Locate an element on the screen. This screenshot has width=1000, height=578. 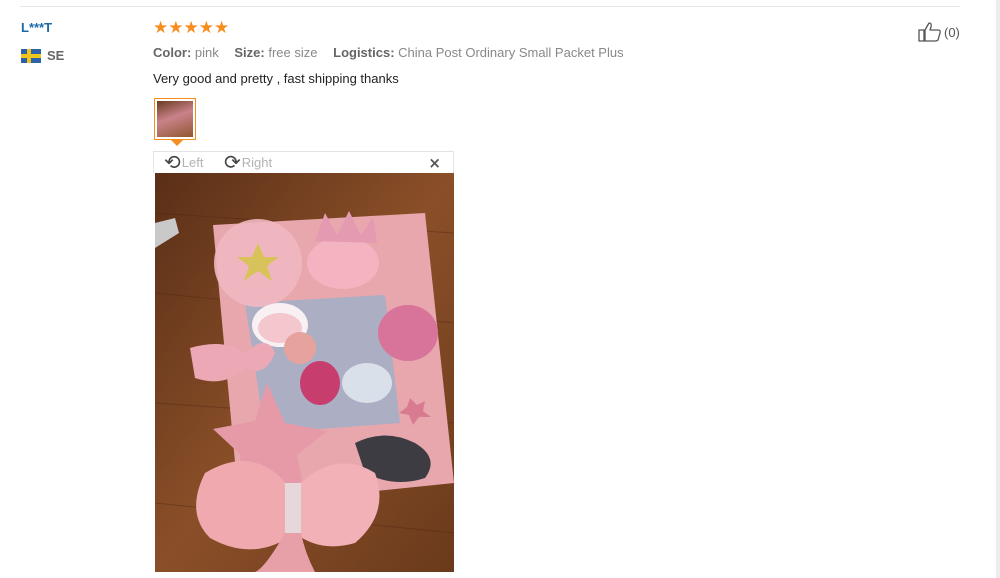
color-value: pink is located at coordinates (206, 52).